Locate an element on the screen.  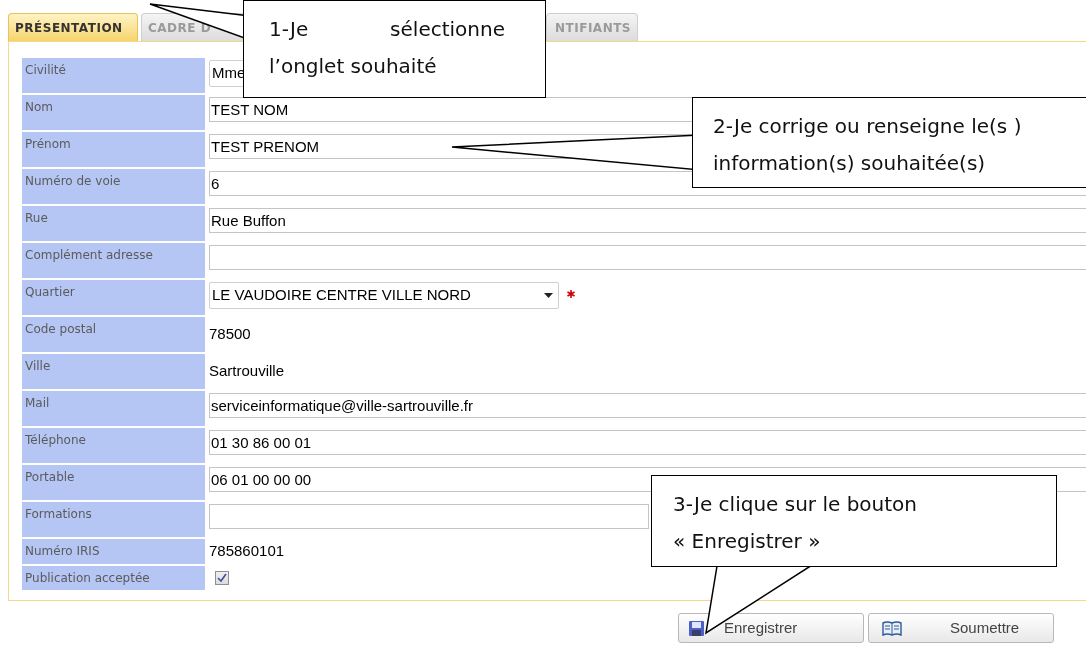
field-label: Prénom is located at coordinates (113, 149).